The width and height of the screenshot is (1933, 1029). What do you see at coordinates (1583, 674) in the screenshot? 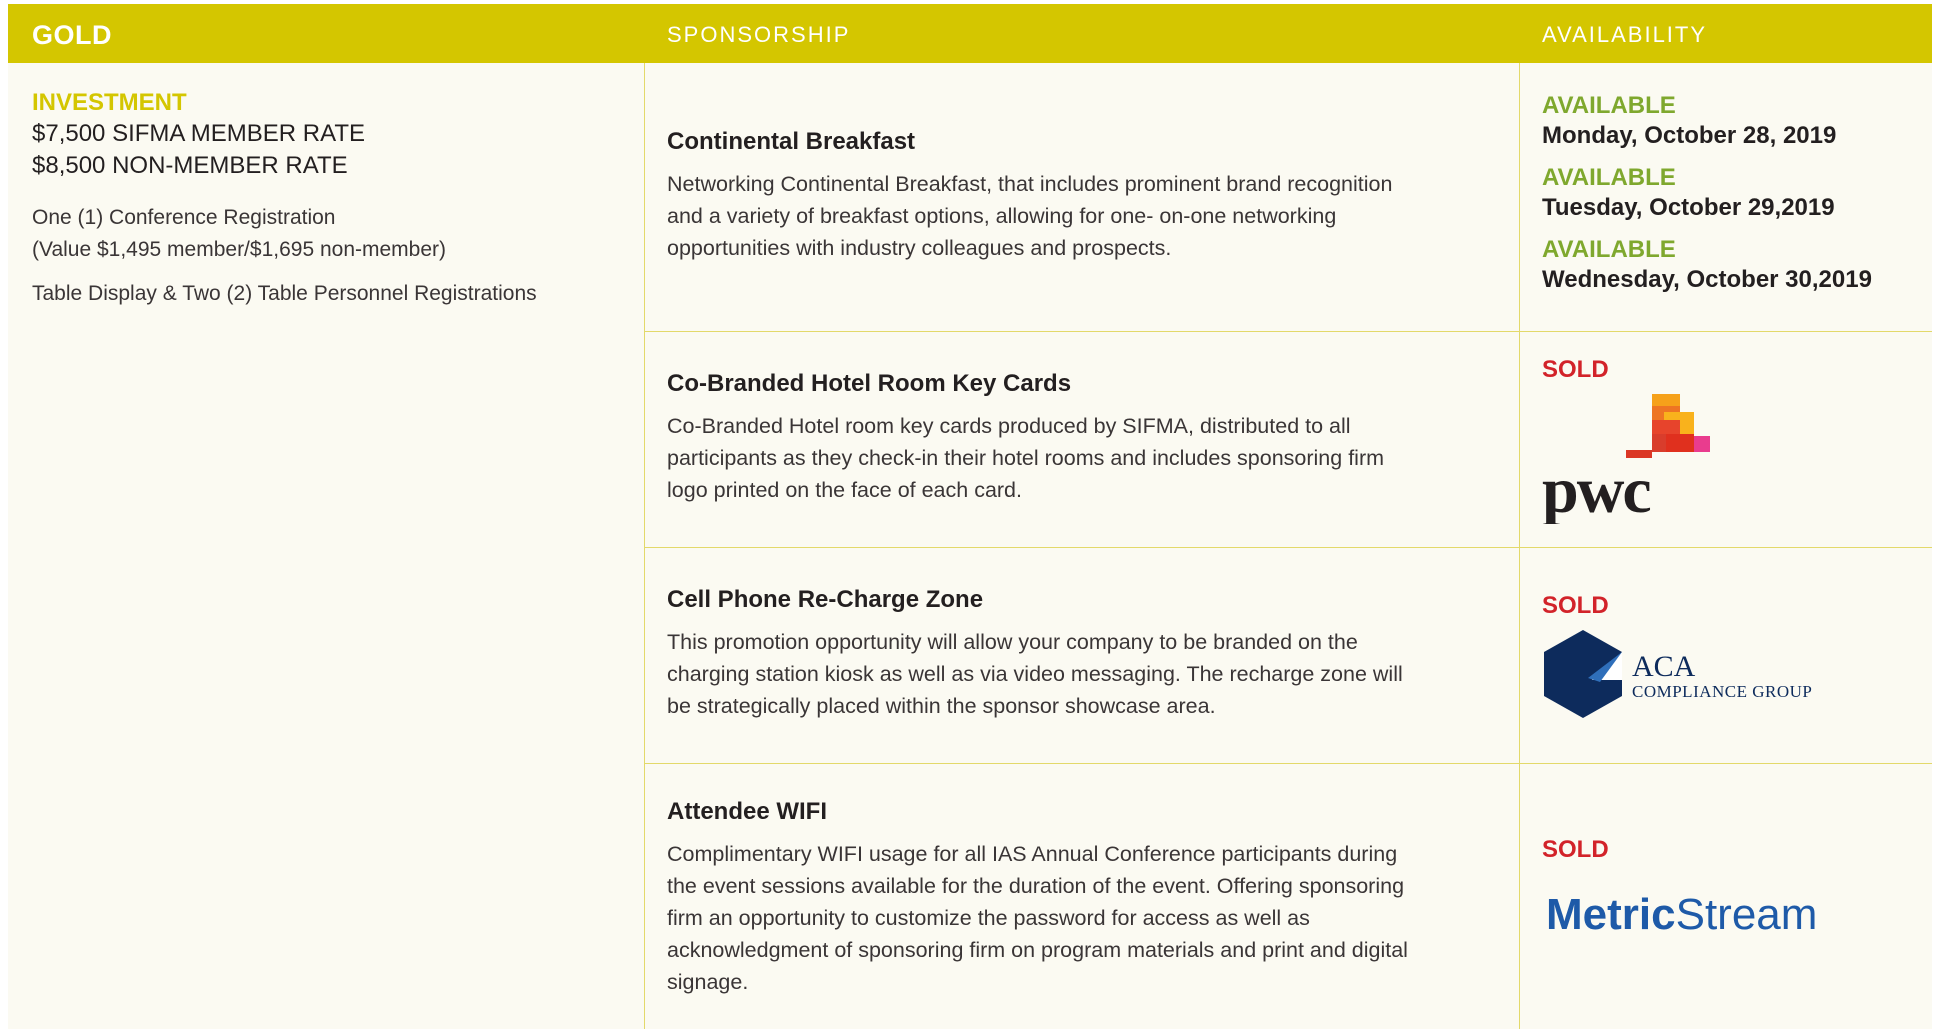
I see `aca-emblem-icon` at bounding box center [1583, 674].